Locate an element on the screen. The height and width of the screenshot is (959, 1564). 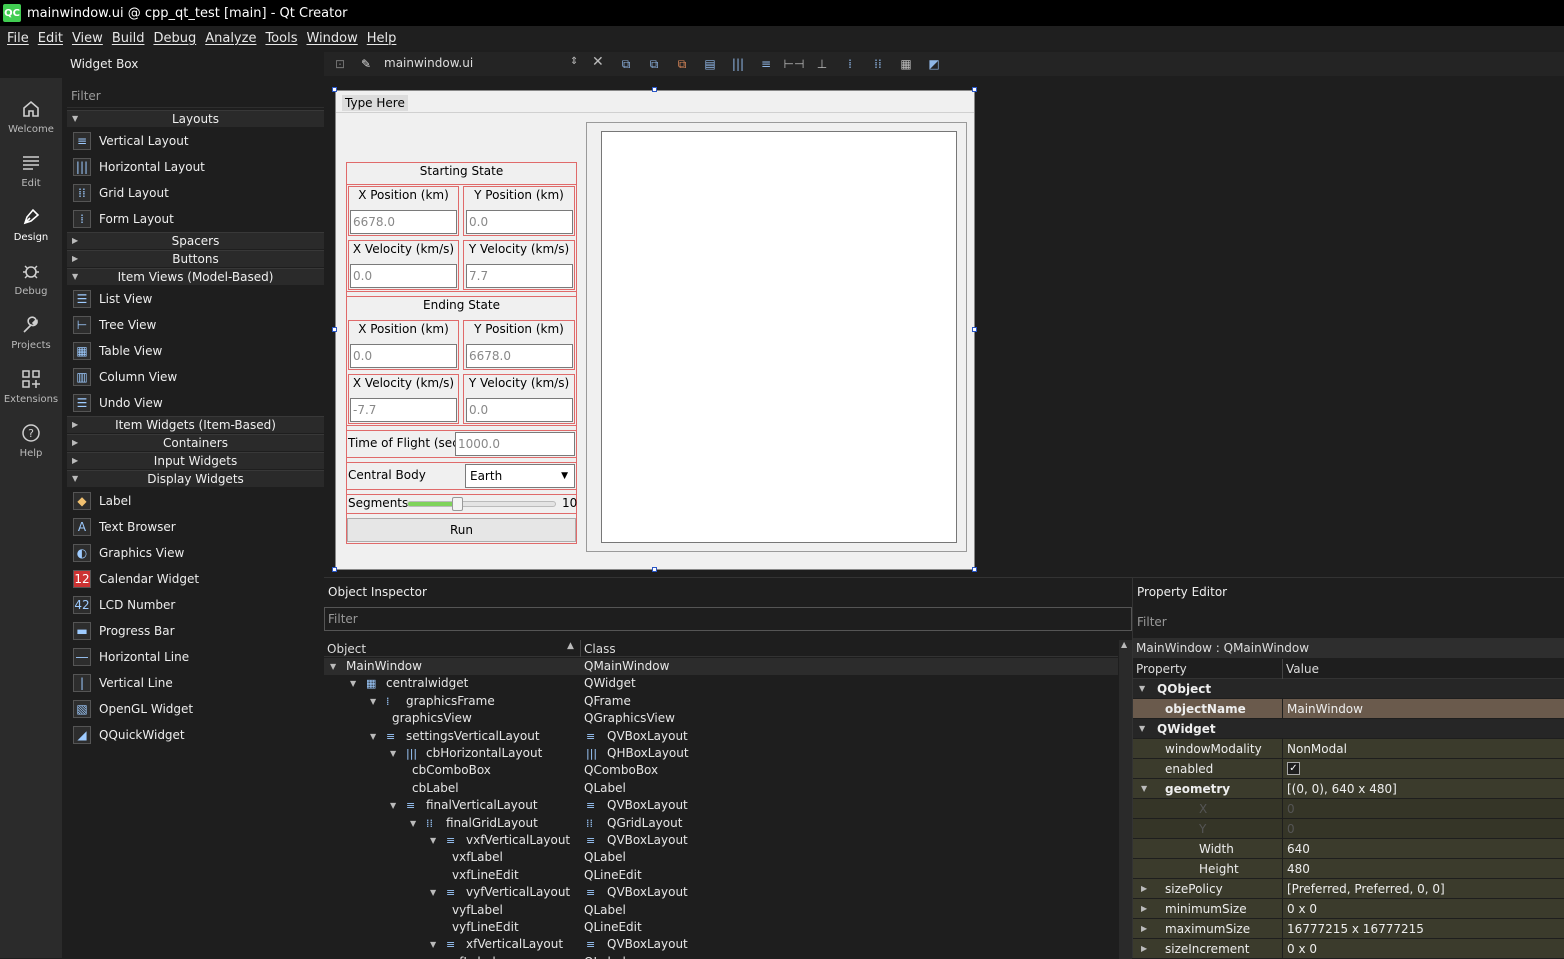
object-tree-row: ▼ ≡ vyfVerticalLayout ≡ QVBoxLayout is located at coordinates (721, 892).